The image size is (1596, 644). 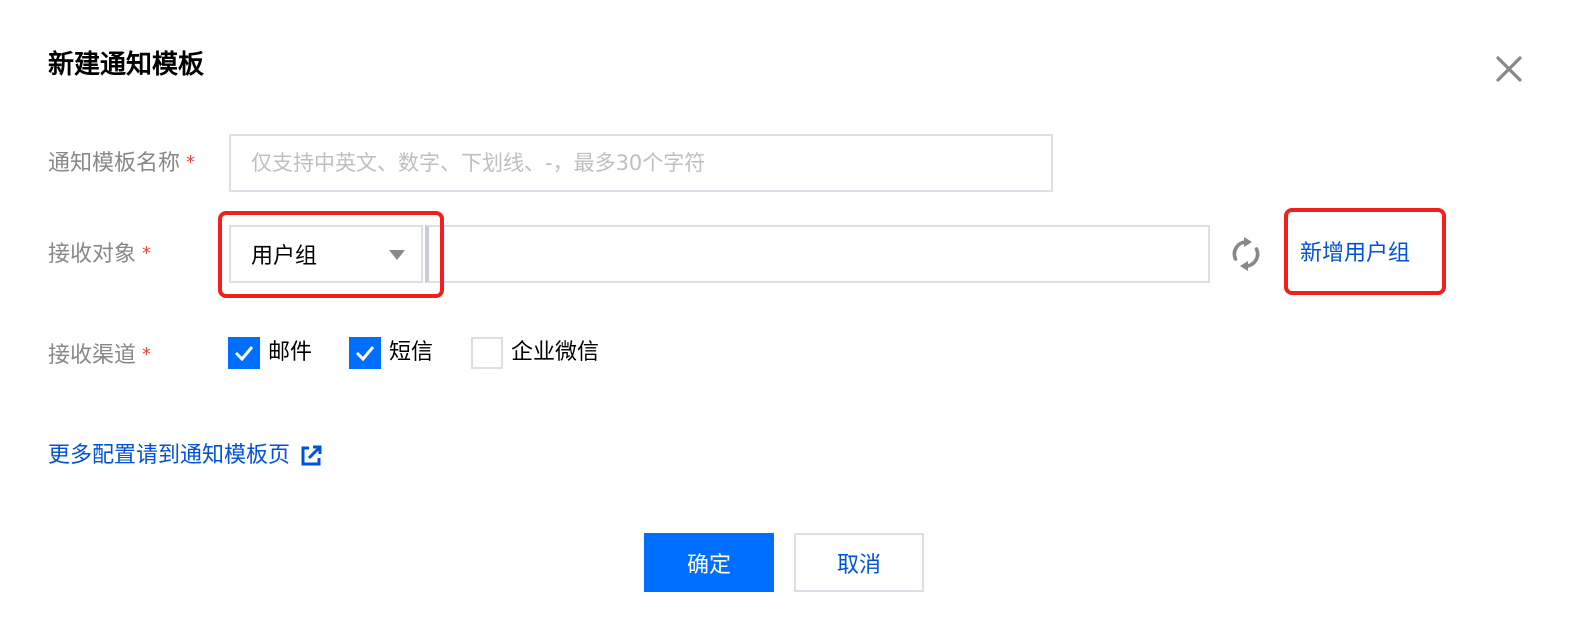 I want to click on wecom-label: 企业微信, so click(x=555, y=352).